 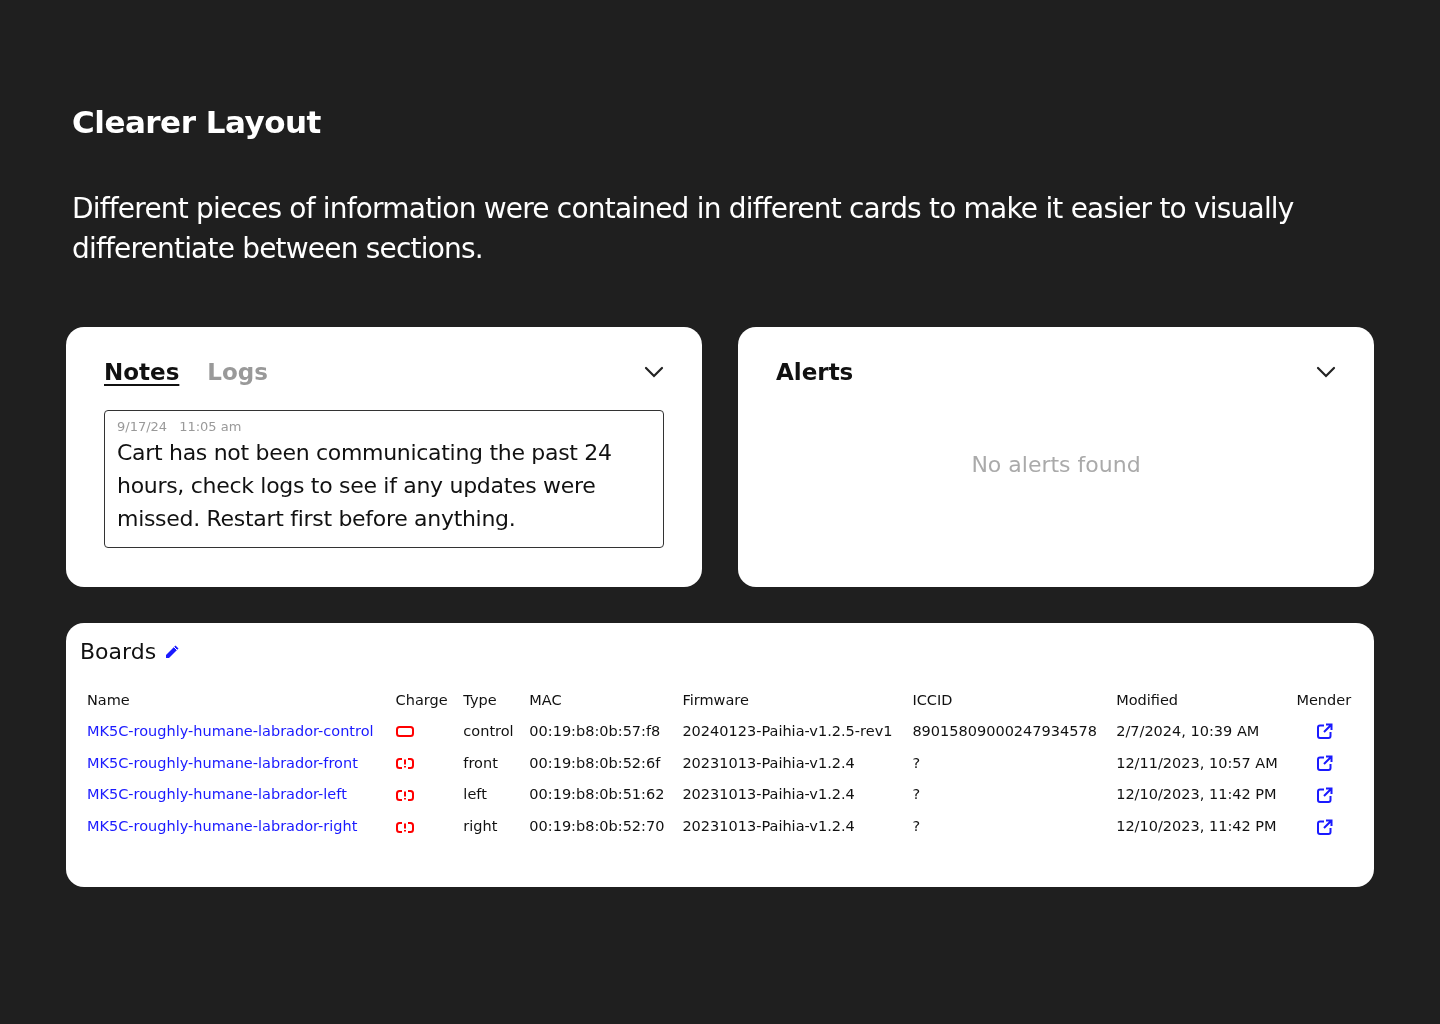 I want to click on board-name-link: MK5C-roughly-humane-labrador-left, so click(x=217, y=794).